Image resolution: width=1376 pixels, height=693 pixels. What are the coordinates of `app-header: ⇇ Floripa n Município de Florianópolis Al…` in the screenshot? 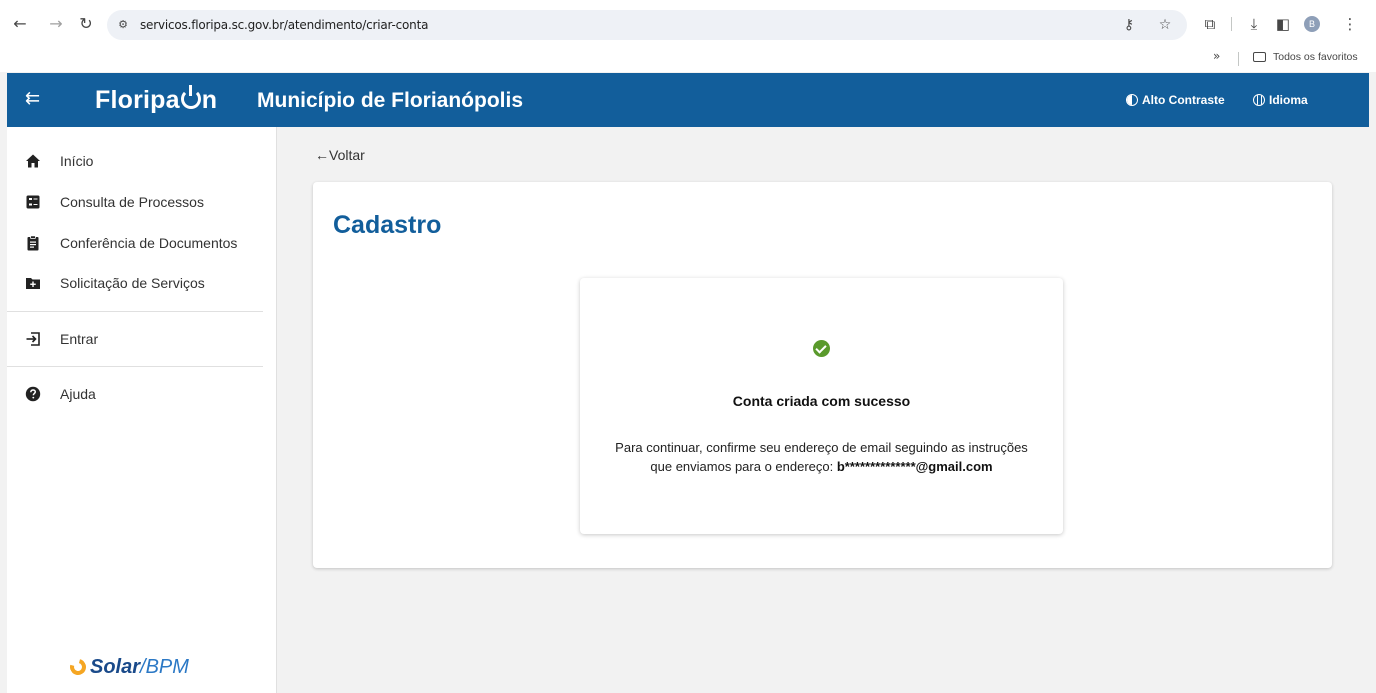 It's located at (688, 100).